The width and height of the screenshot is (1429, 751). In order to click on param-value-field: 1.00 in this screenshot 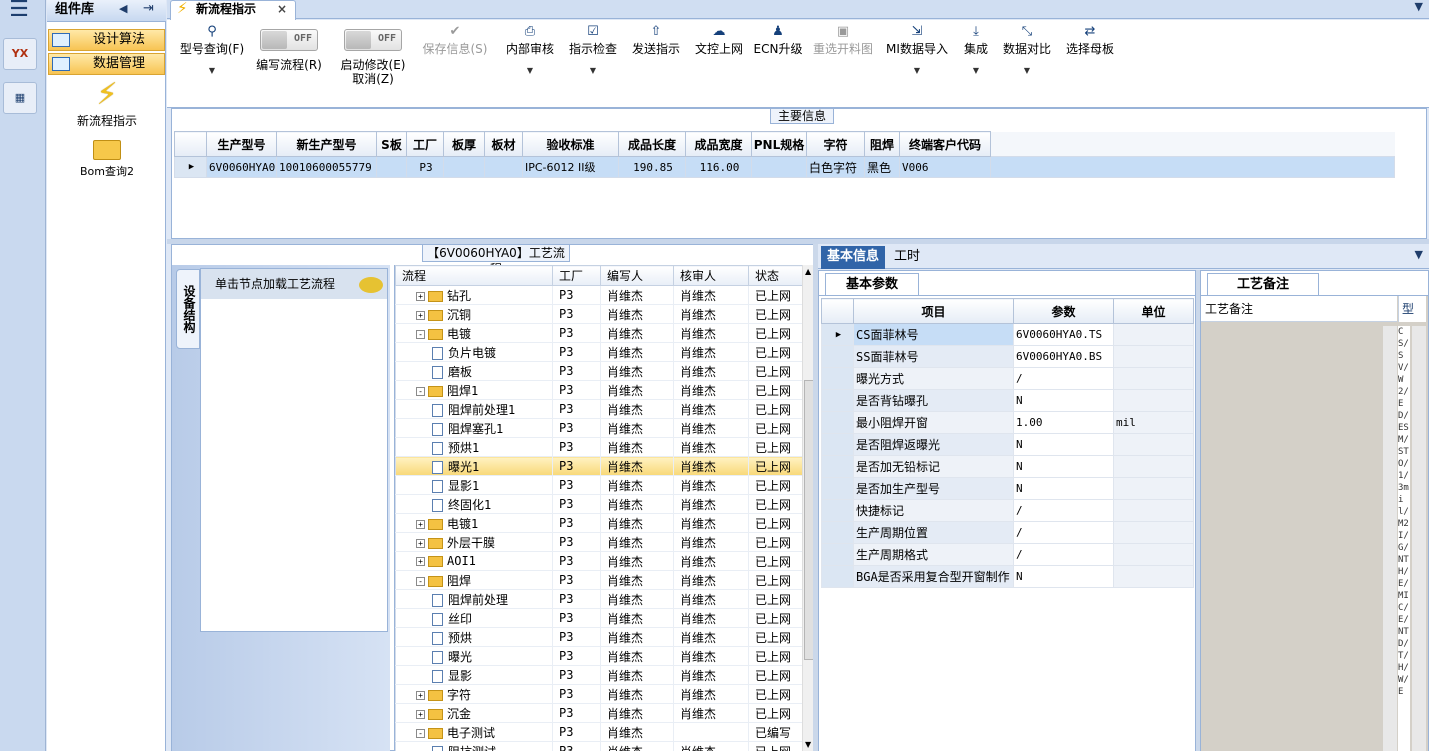, I will do `click(1063, 422)`.